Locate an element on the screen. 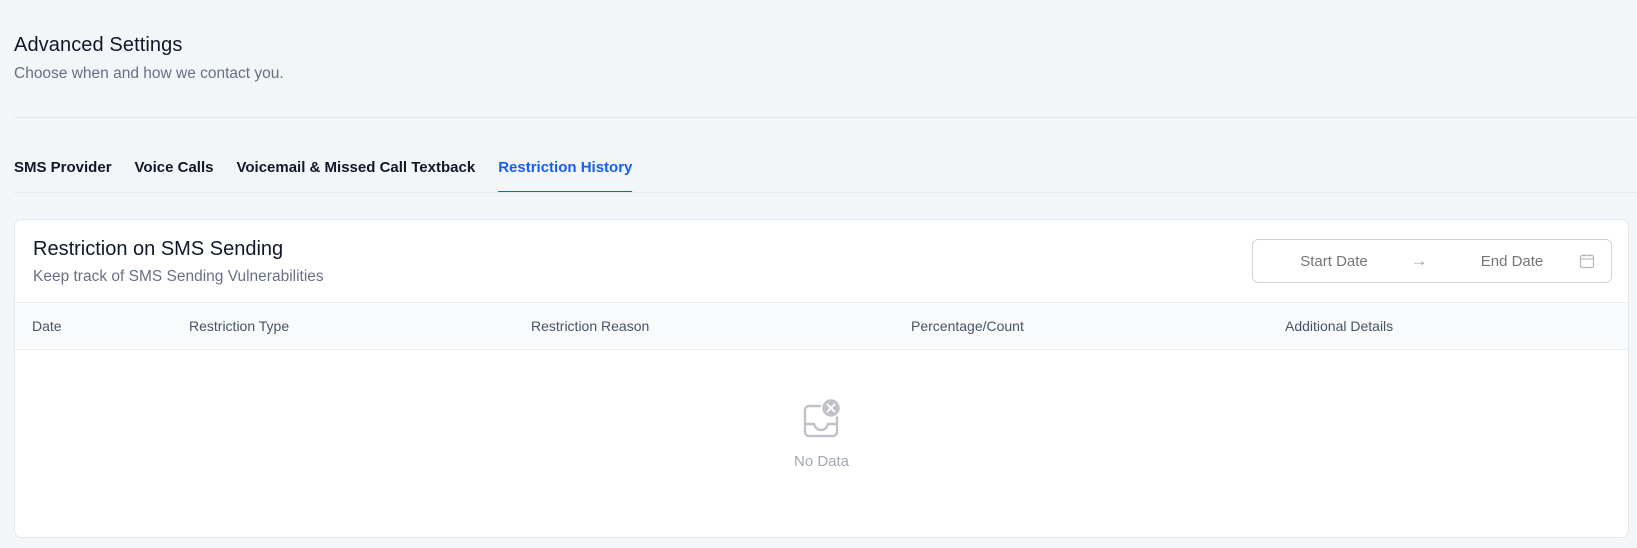 The width and height of the screenshot is (1637, 548). column-header-date: Date is located at coordinates (47, 326).